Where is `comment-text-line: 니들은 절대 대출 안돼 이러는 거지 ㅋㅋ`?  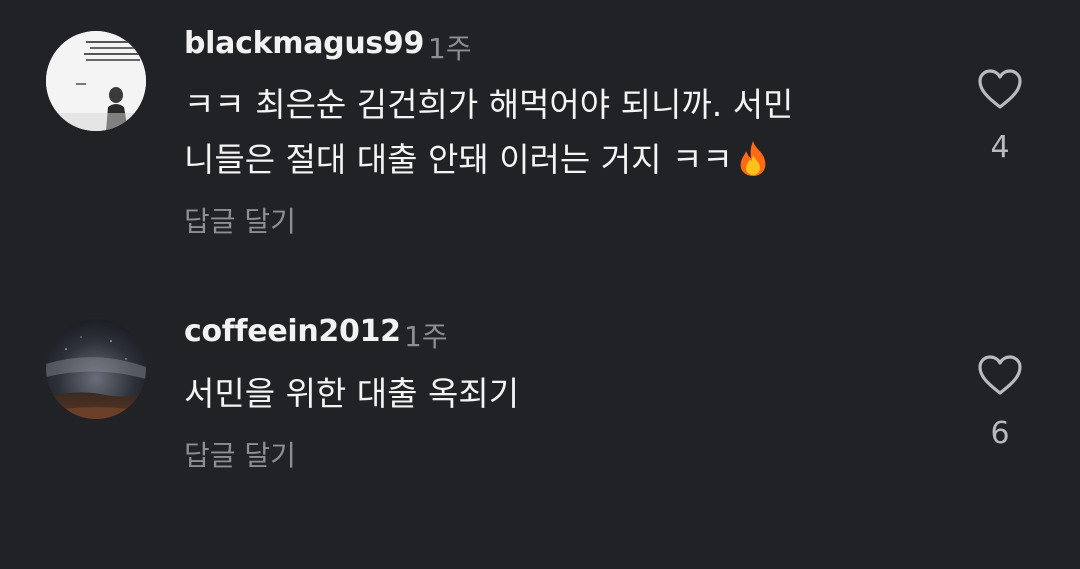
comment-text-line: 니들은 절대 대출 안돼 이러는 거지 ㅋㅋ is located at coordinates (488, 162).